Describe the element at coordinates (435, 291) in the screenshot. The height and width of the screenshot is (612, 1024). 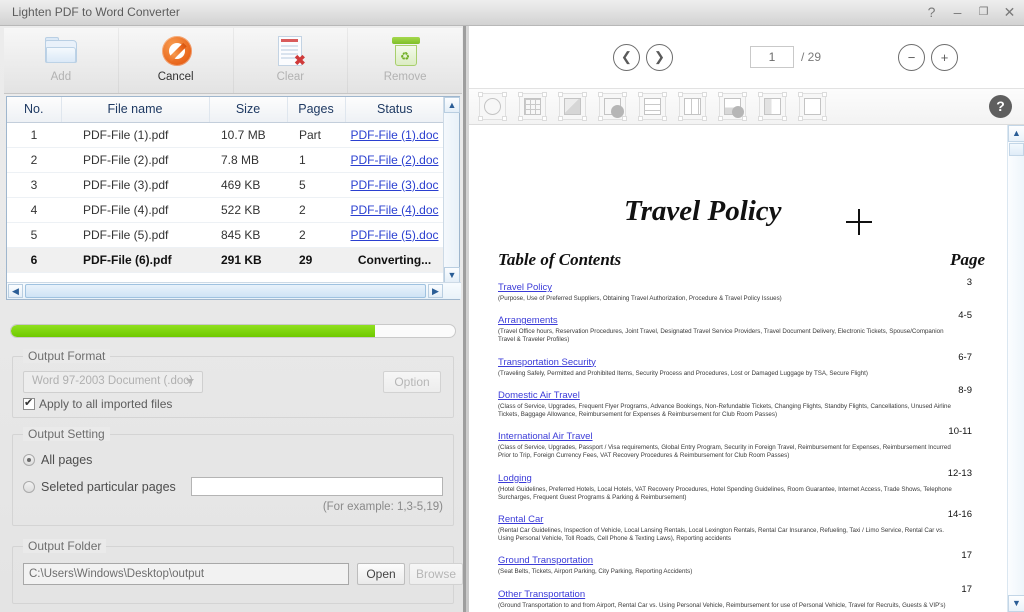
I see `scroll-right-arrow-icon: ▶` at that location.